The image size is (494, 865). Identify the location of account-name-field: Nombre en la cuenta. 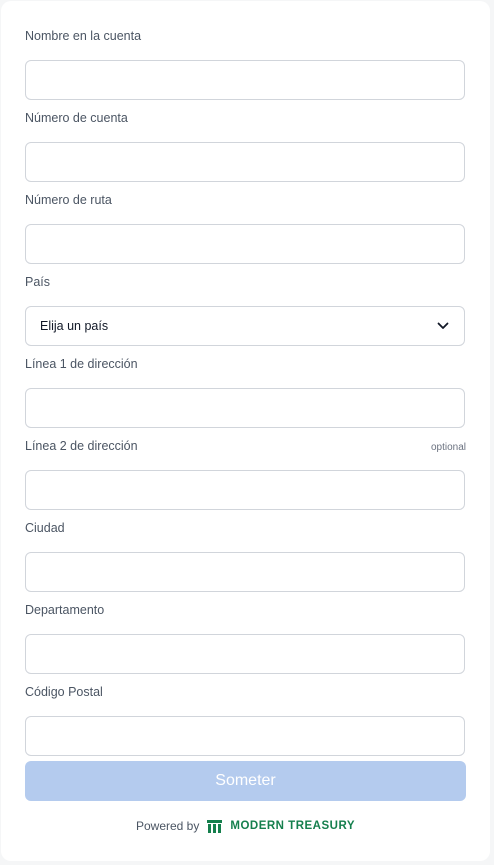
(245, 64).